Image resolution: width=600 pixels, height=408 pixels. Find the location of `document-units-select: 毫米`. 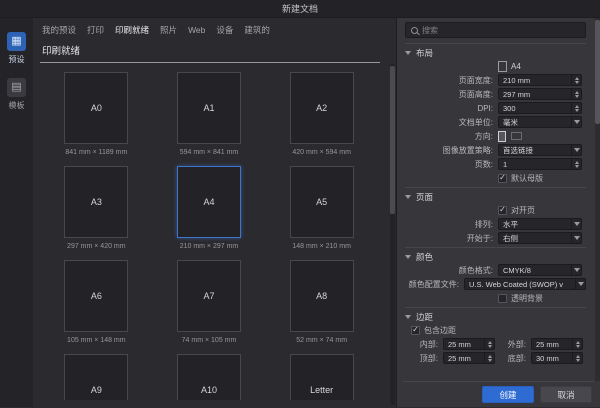

document-units-select: 毫米 is located at coordinates (540, 122).